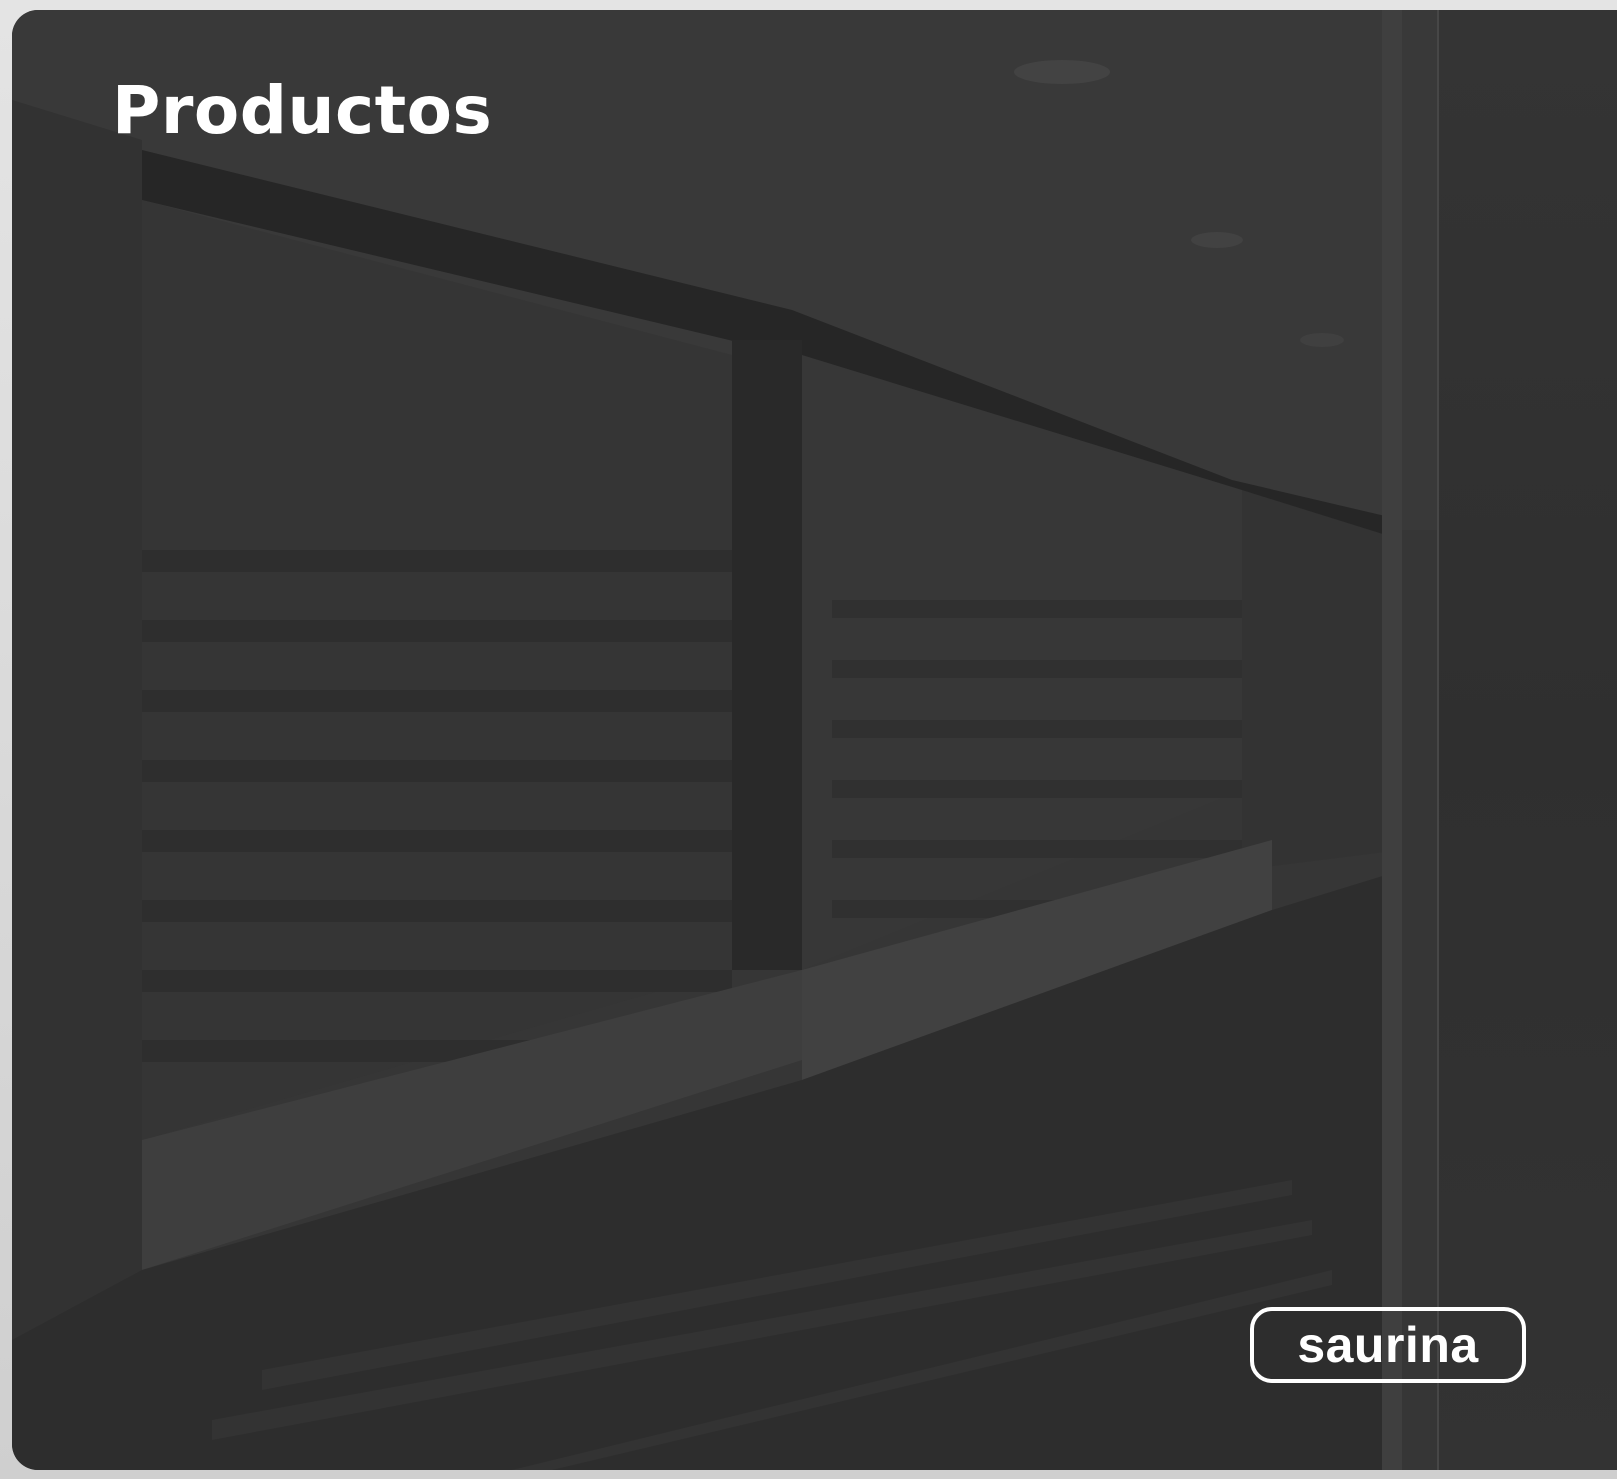  What do you see at coordinates (1388, 1345) in the screenshot?
I see `saurina-brand-badge: saurina` at bounding box center [1388, 1345].